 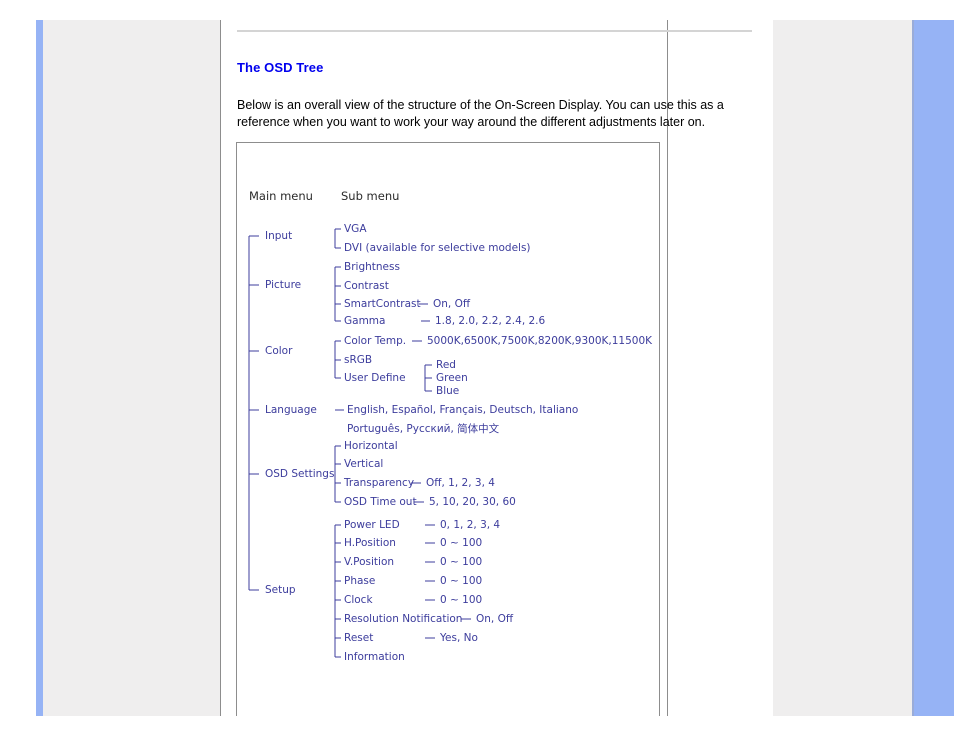 I want to click on value-v-position: 0 ~ 100, so click(x=461, y=562).